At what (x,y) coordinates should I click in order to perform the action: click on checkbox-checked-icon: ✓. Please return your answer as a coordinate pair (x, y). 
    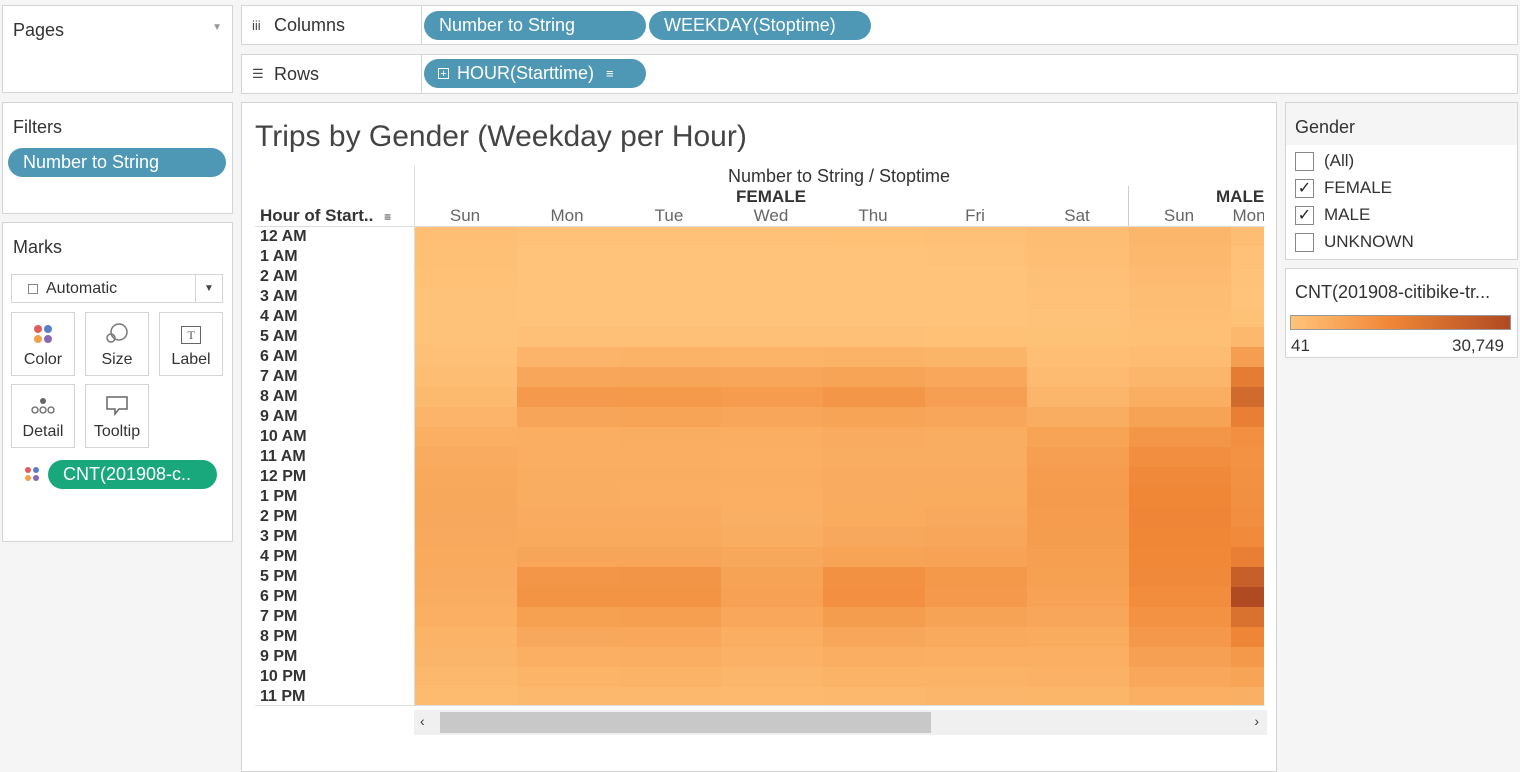
    Looking at the image, I should click on (1304, 188).